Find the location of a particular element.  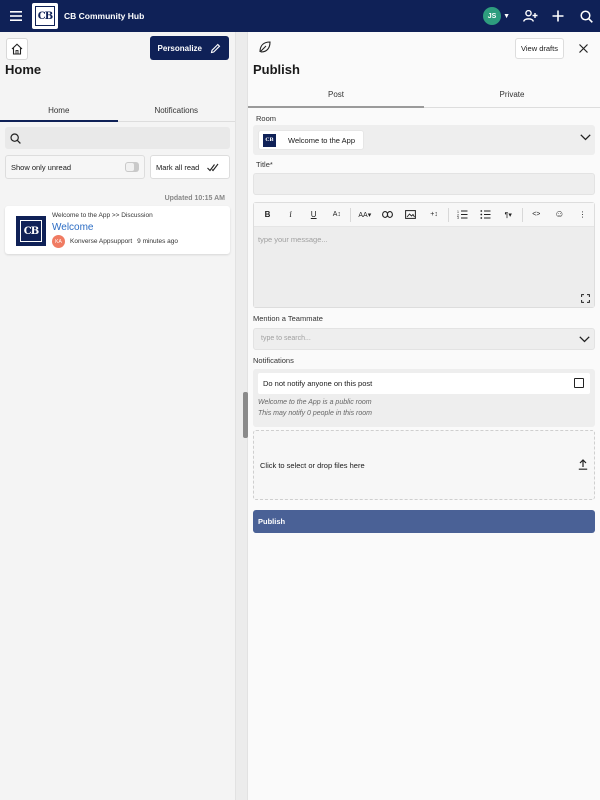

add-user-icon is located at coordinates (529, 16).